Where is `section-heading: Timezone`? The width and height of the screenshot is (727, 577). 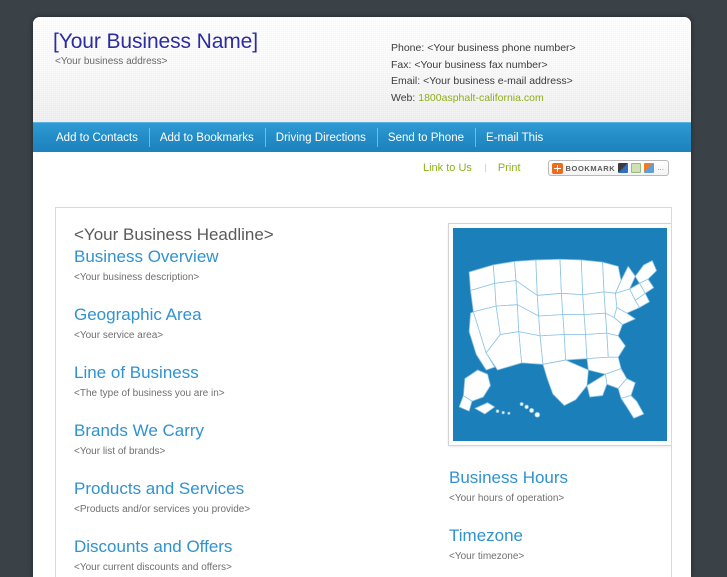
section-heading: Timezone is located at coordinates (486, 535).